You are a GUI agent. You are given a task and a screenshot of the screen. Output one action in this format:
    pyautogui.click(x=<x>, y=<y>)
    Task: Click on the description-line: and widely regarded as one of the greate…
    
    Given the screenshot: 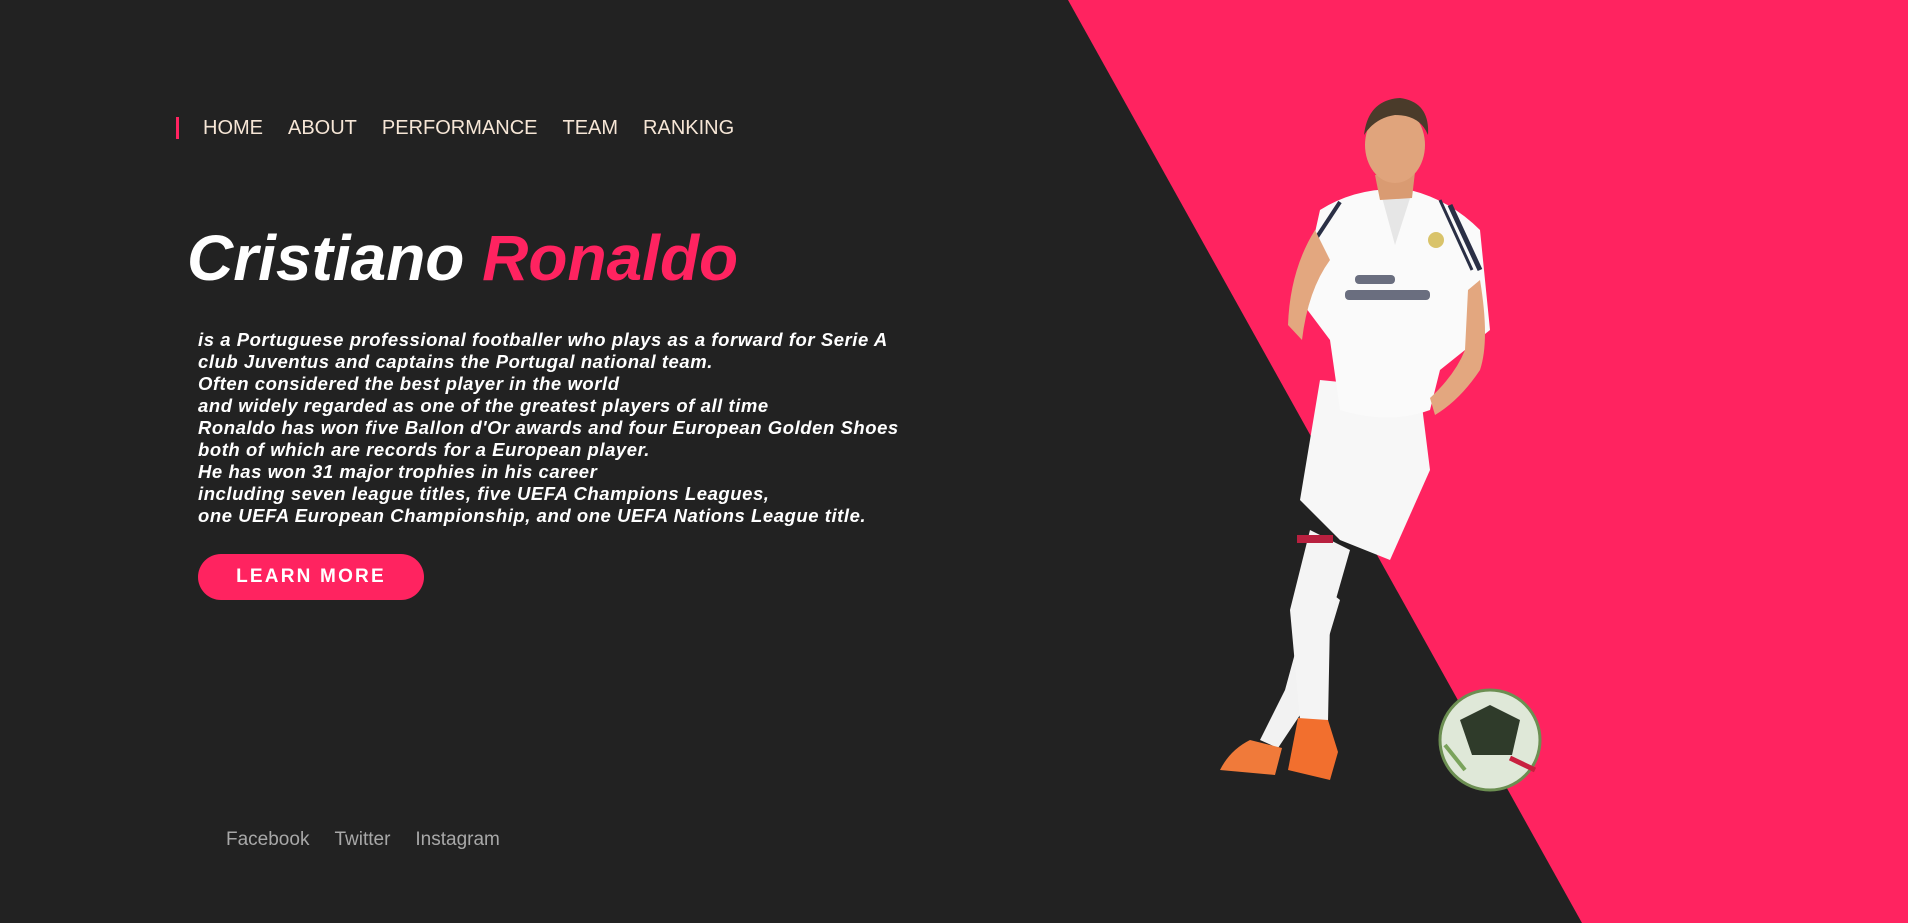 What is the action you would take?
    pyautogui.click(x=483, y=405)
    